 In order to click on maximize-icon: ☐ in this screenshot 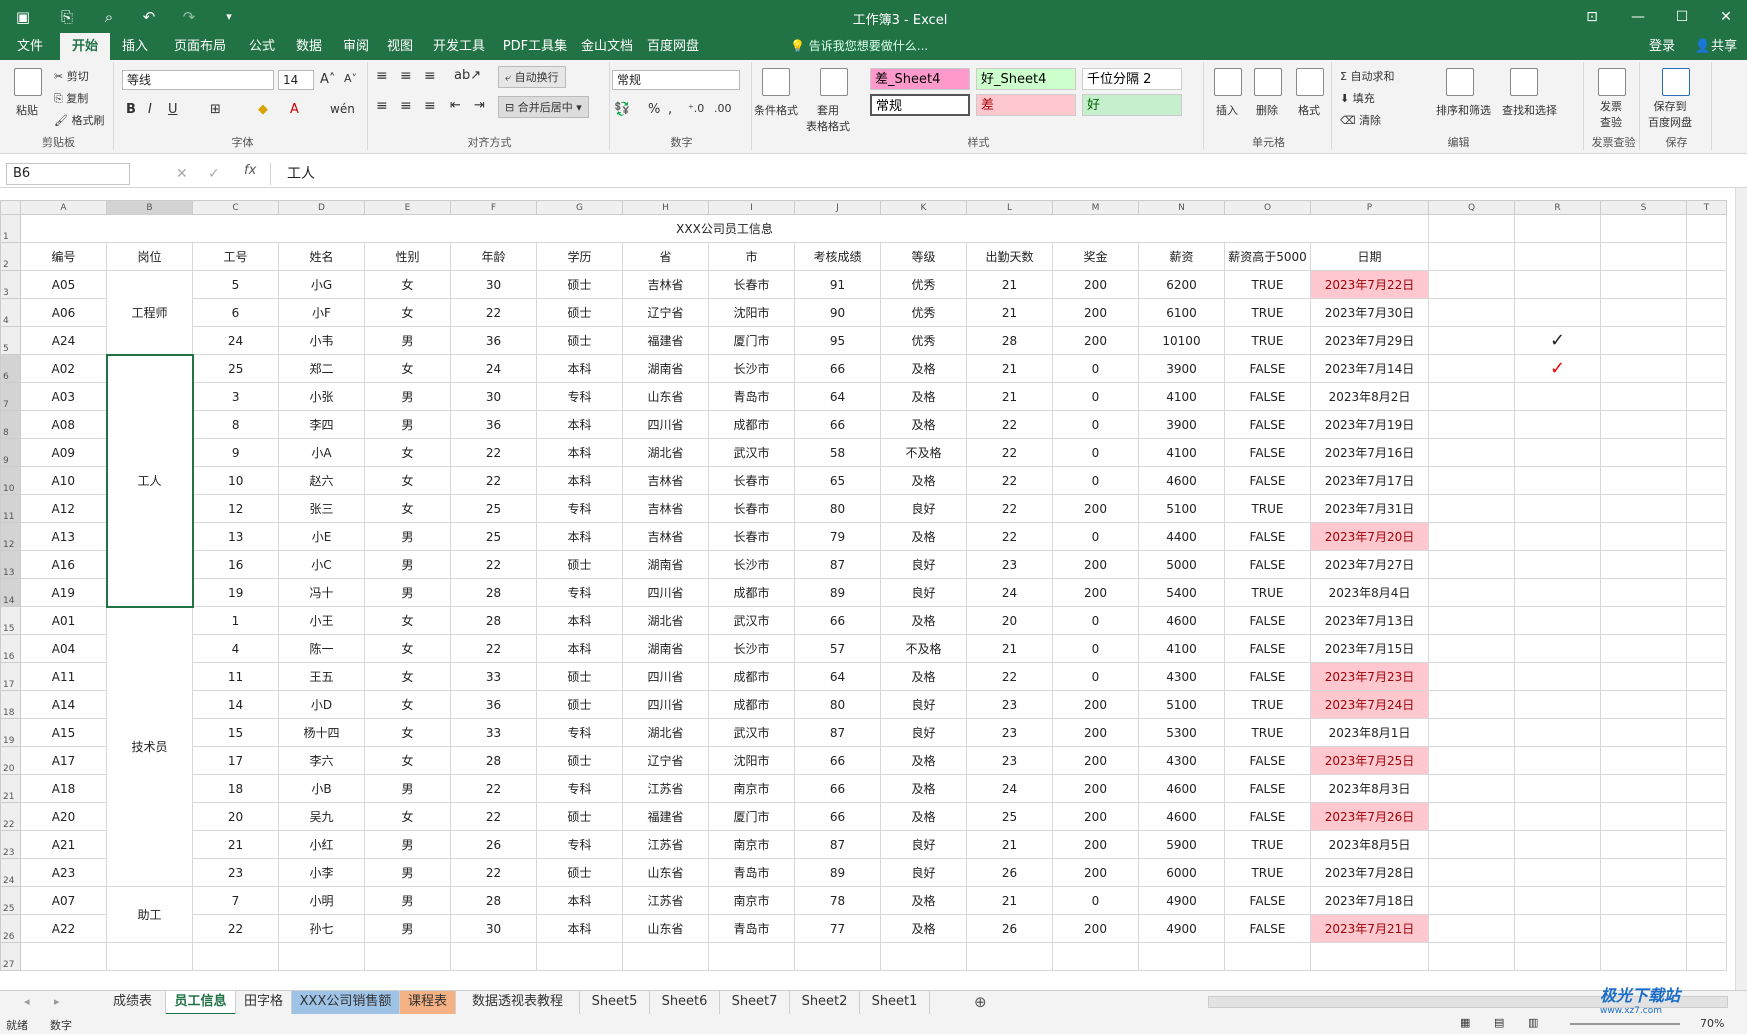, I will do `click(1682, 17)`.